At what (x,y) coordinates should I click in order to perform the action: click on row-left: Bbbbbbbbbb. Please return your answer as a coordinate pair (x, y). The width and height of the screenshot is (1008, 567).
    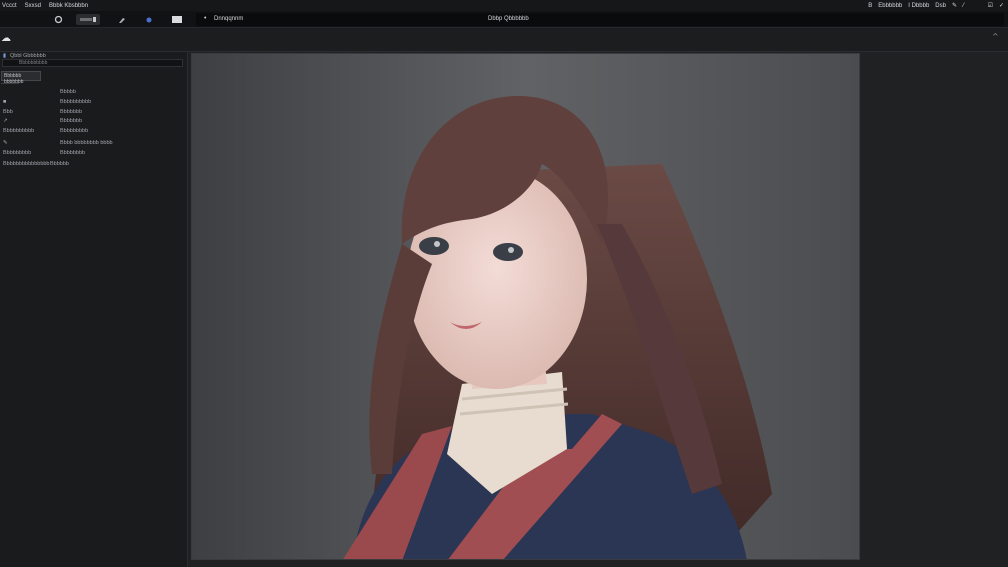
    Looking at the image, I should click on (19, 131).